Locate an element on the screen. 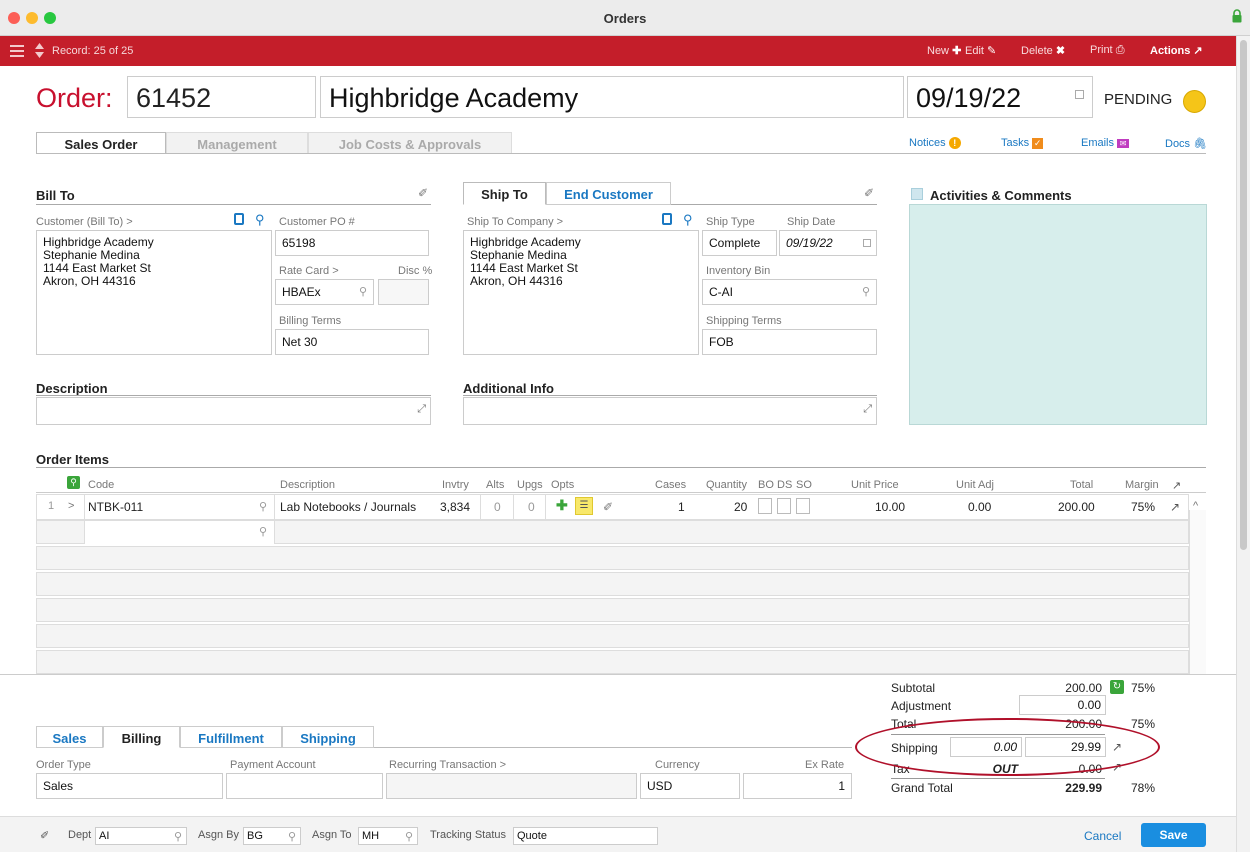  ex-rate-field: 1 is located at coordinates (797, 786).